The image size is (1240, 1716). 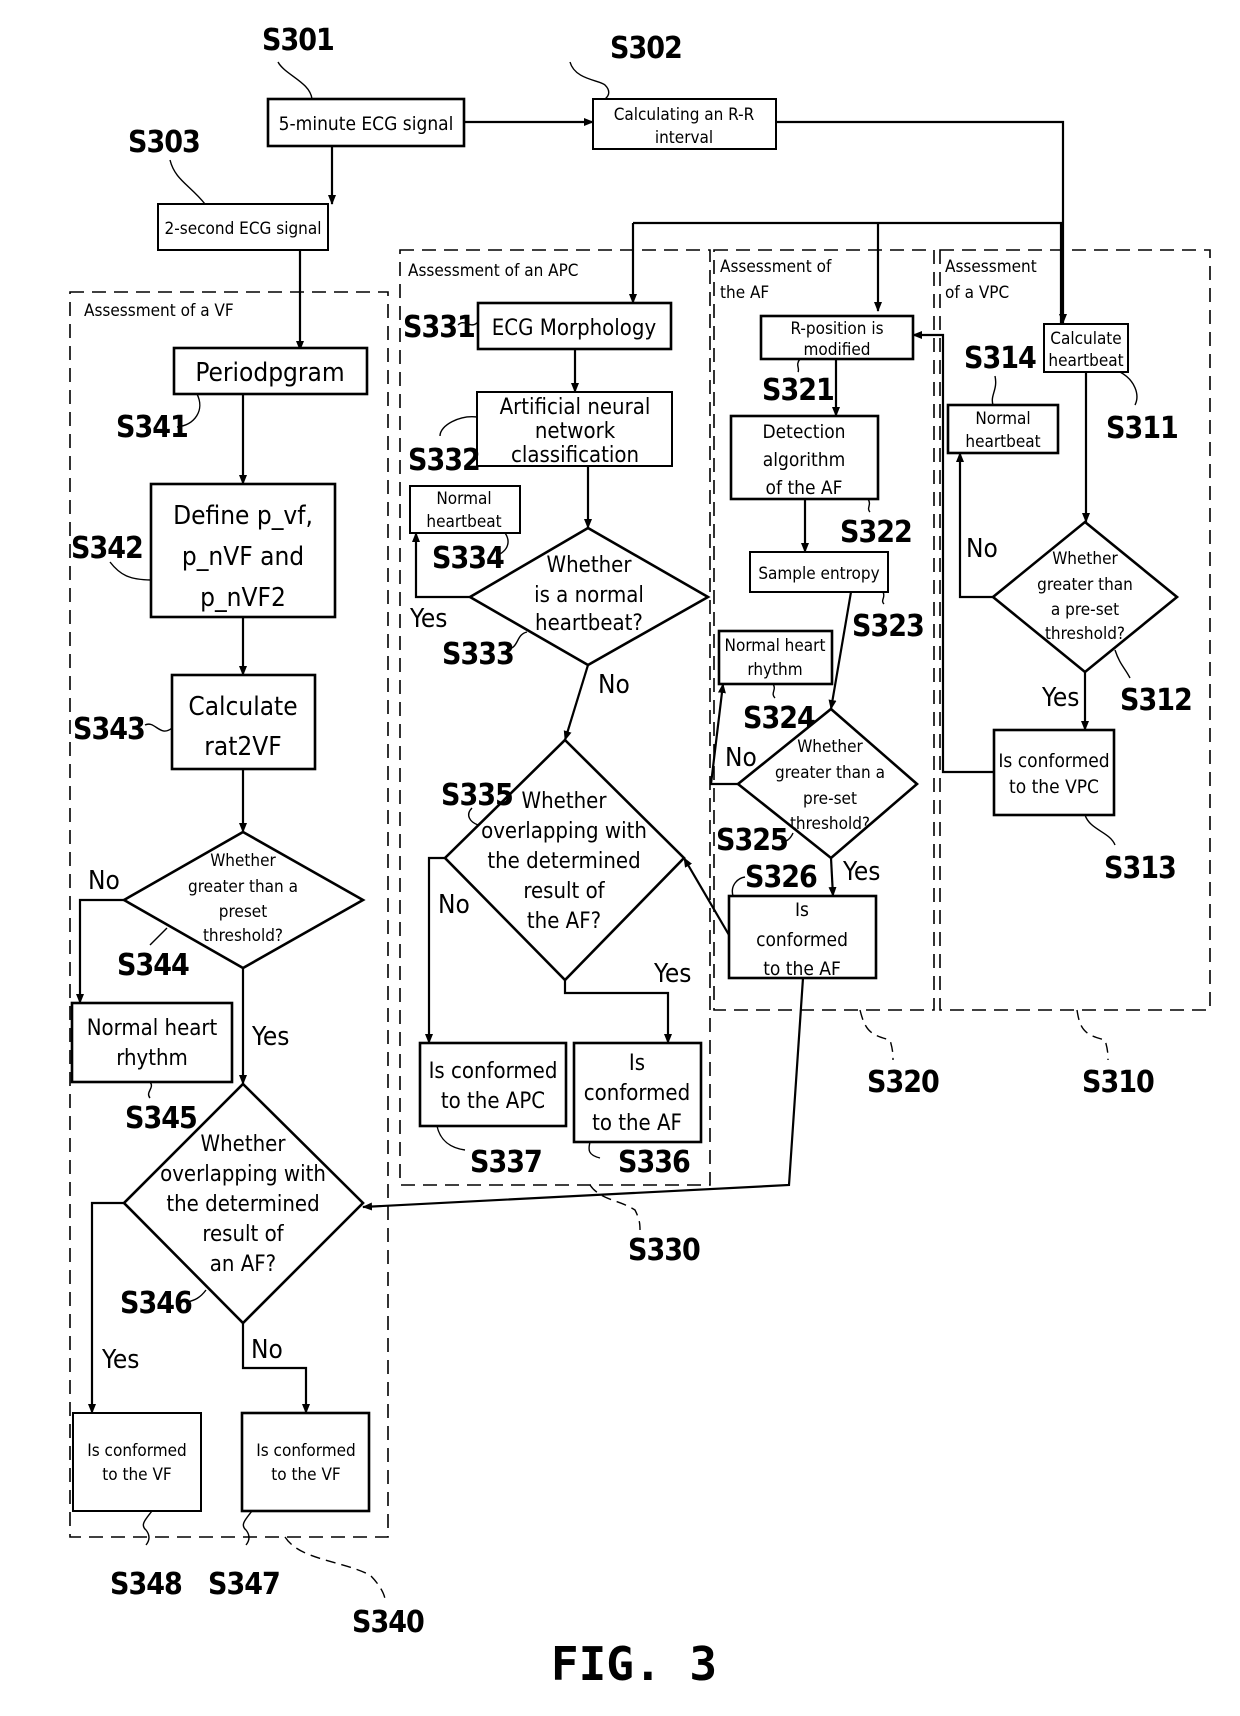 What do you see at coordinates (120, 1360) in the screenshot?
I see `label-S346-yes: Yes` at bounding box center [120, 1360].